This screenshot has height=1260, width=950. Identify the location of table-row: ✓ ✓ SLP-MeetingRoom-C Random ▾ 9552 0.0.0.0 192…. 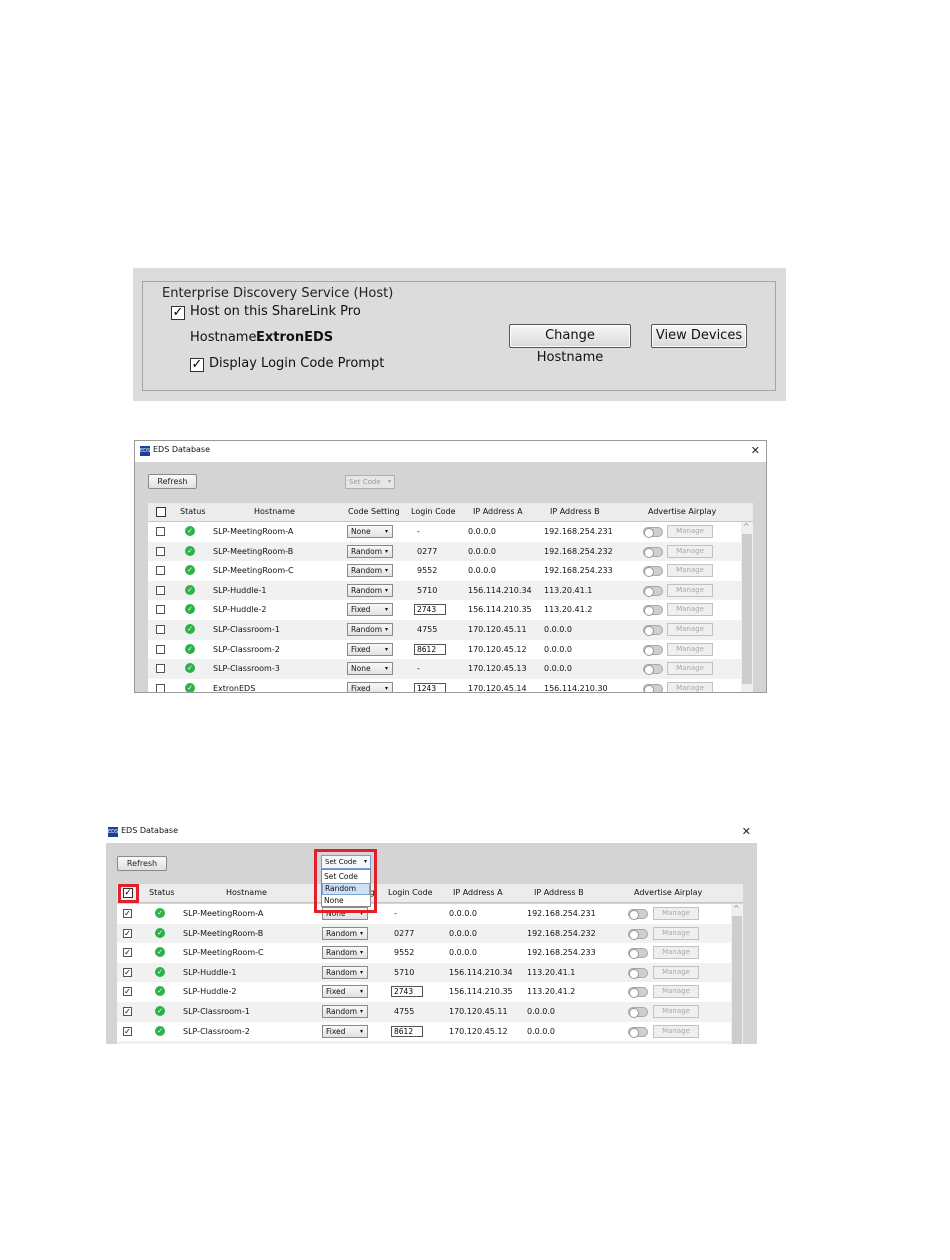
(424, 953).